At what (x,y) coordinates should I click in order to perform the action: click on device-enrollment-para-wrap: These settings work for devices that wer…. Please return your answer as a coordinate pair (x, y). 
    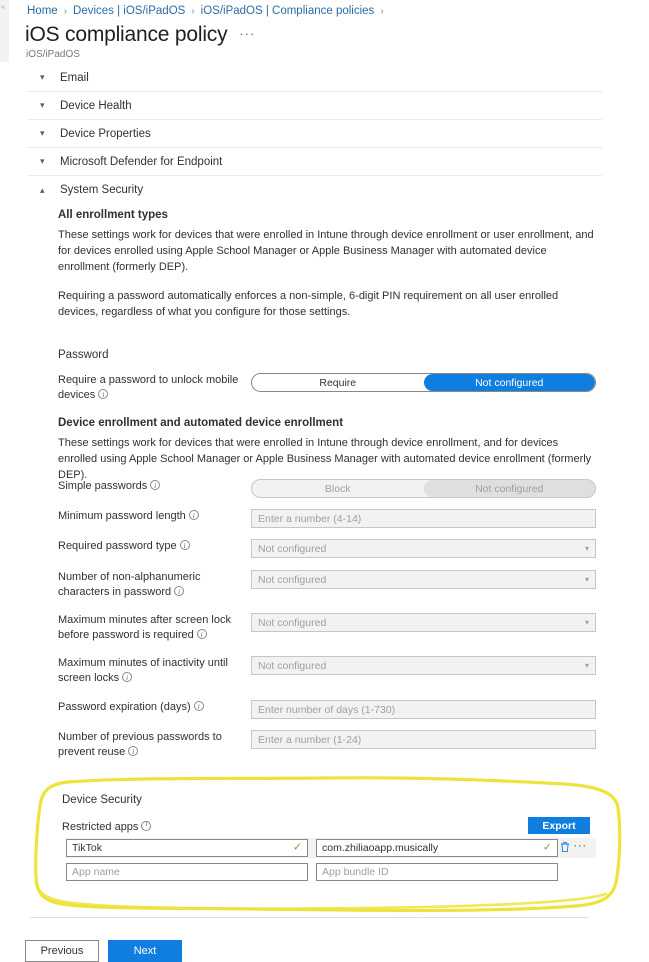
    Looking at the image, I should click on (327, 459).